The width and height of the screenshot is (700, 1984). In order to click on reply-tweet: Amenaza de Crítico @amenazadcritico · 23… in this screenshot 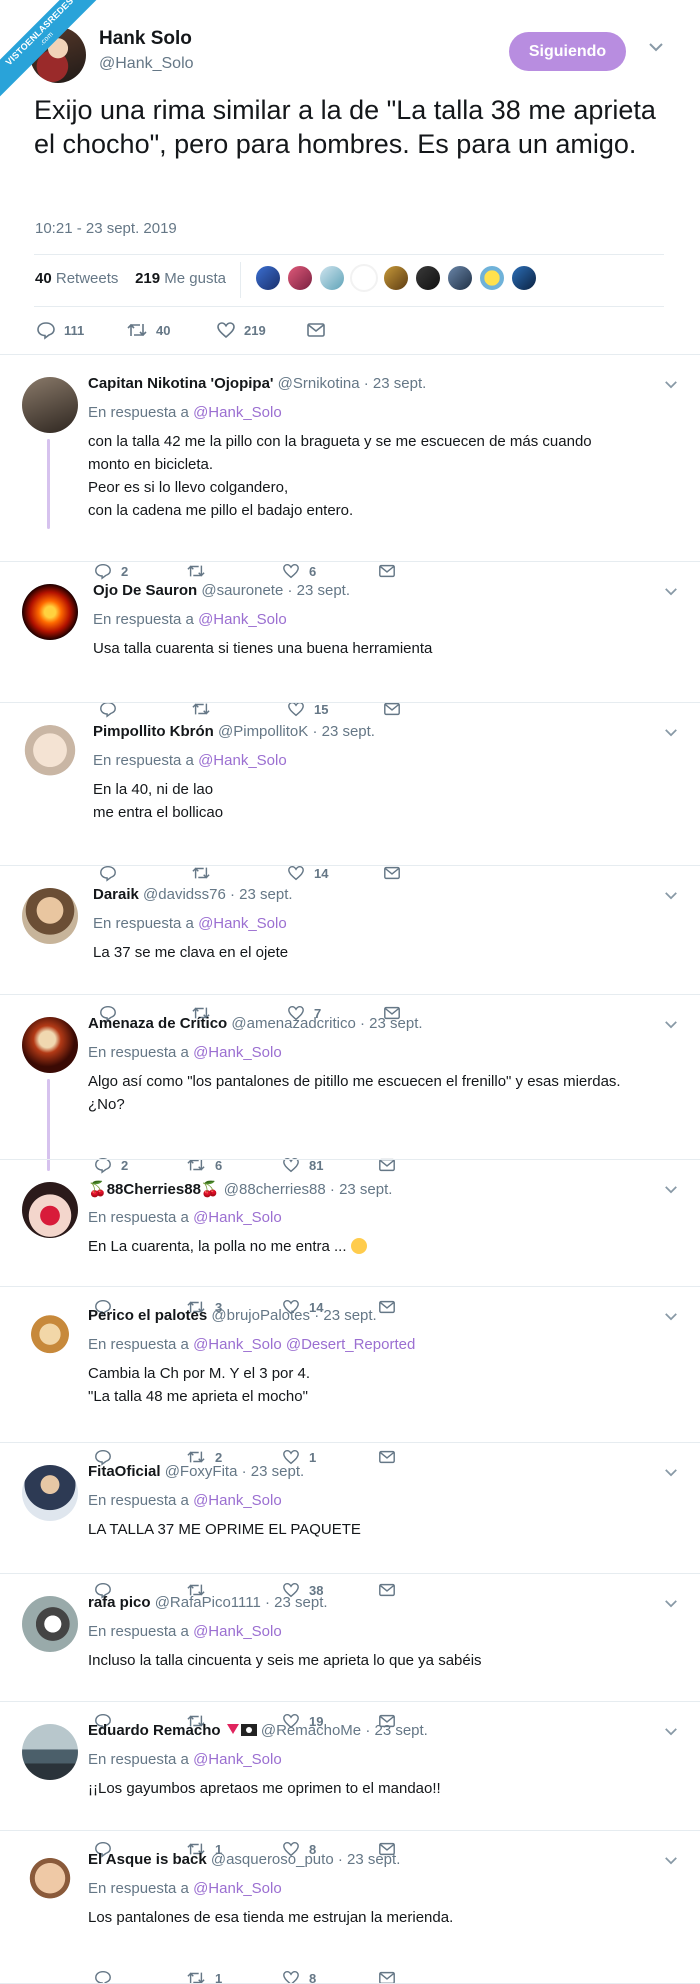, I will do `click(350, 1084)`.